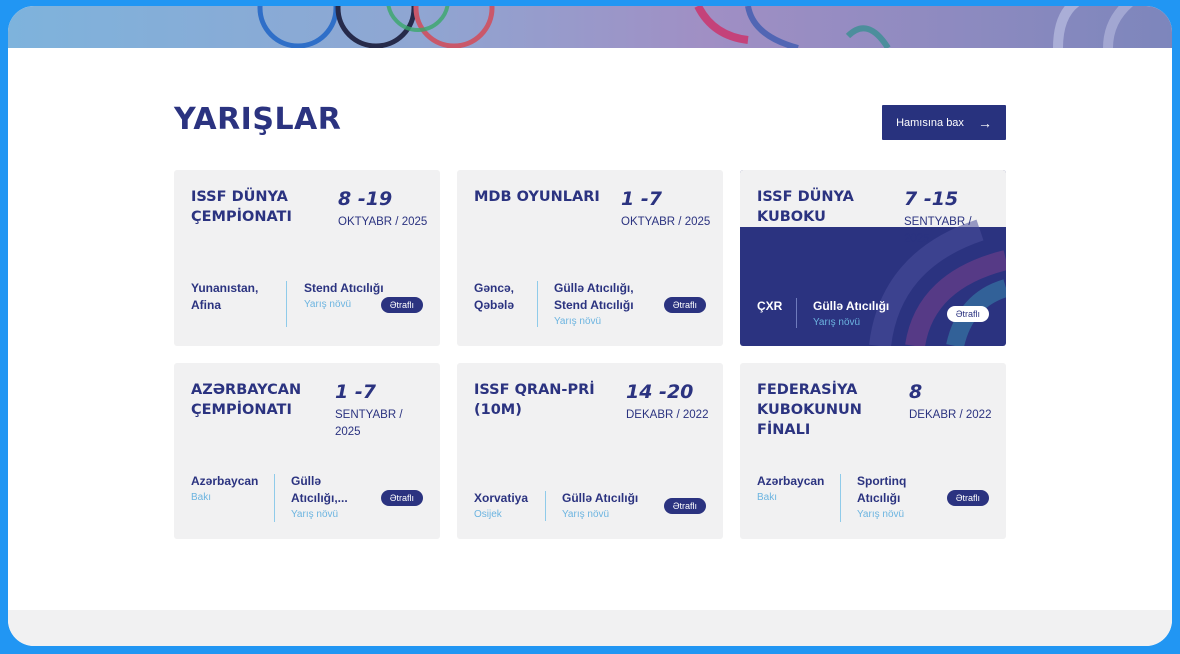 The image size is (1180, 654). I want to click on event-date: 14 -20 DEKABR / 2022, so click(674, 402).